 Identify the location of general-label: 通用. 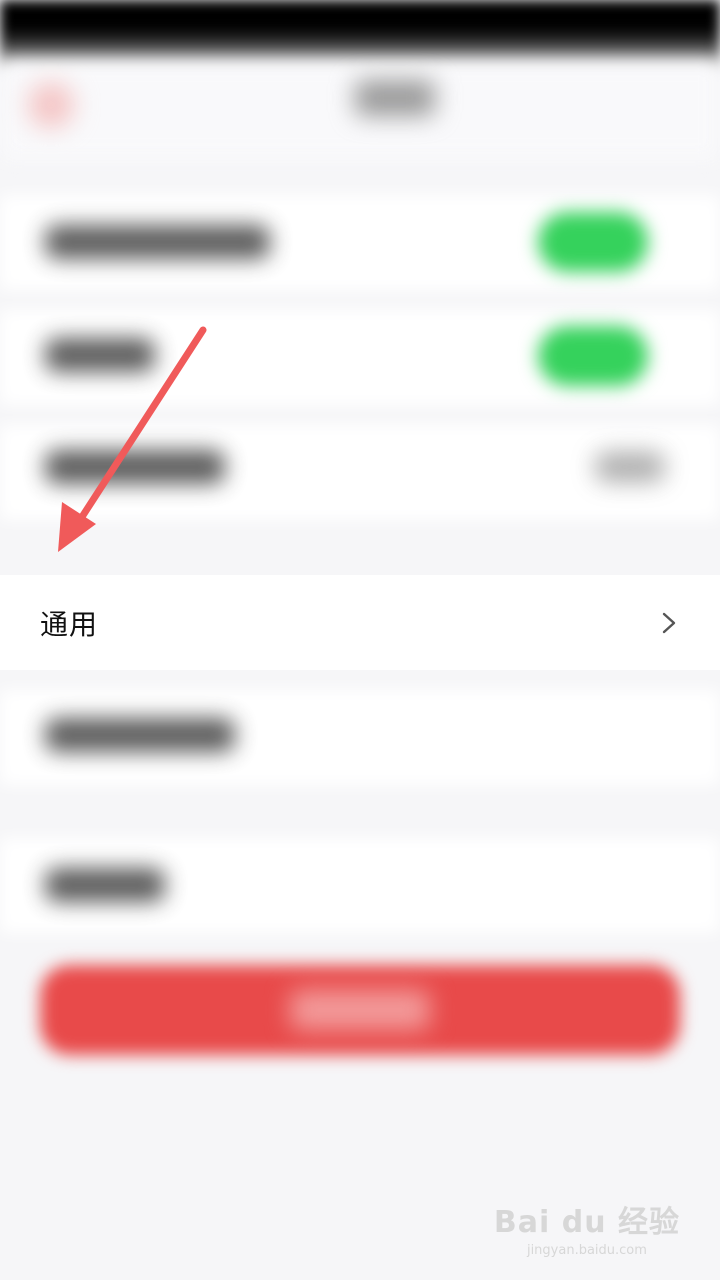
(69, 624).